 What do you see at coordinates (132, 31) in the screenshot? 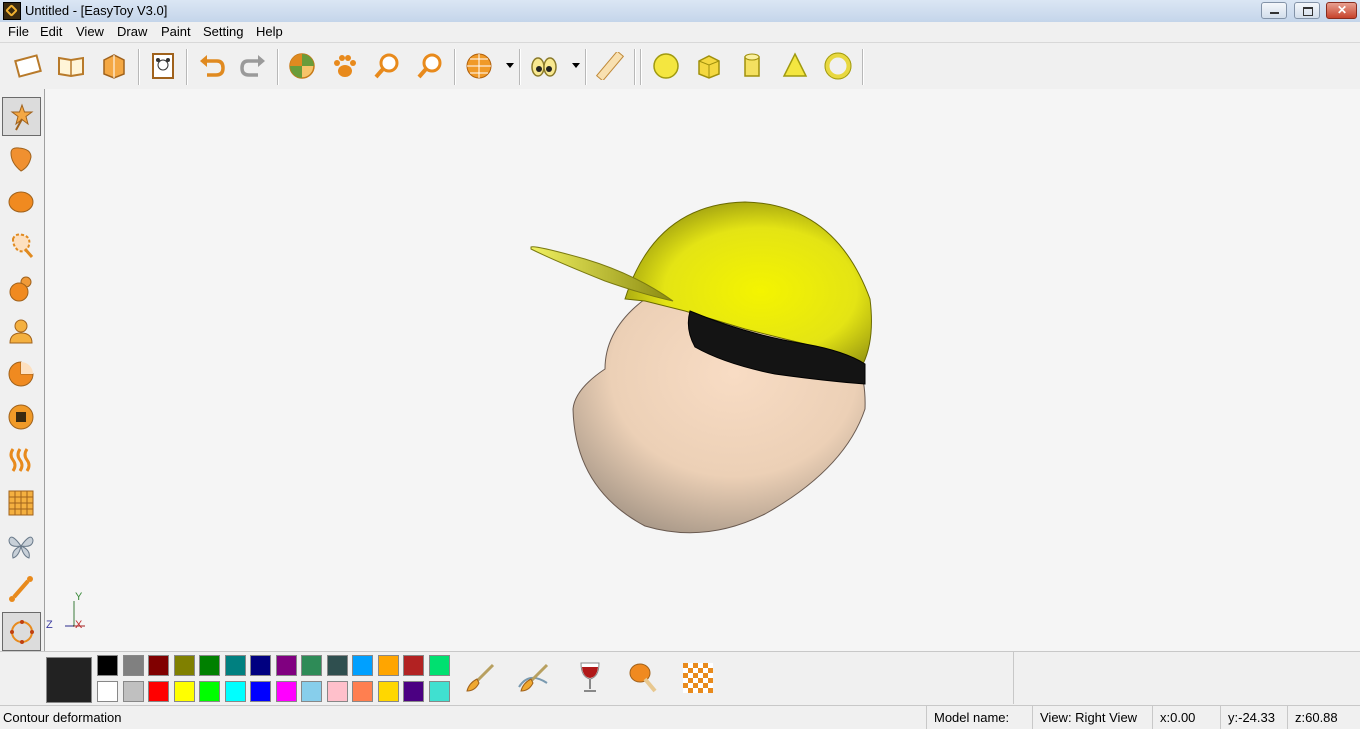
I see `menu-draw: Draw` at bounding box center [132, 31].